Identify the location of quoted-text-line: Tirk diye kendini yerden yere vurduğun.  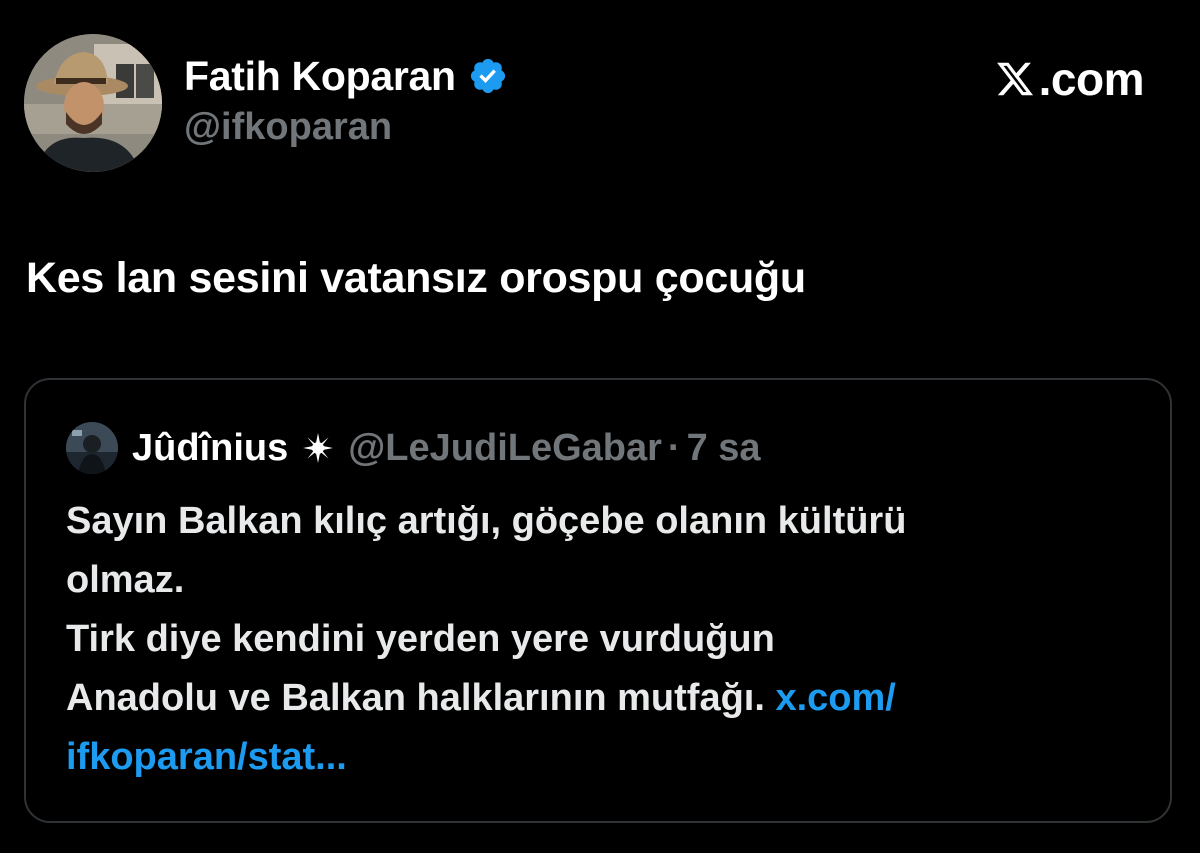
(420, 639).